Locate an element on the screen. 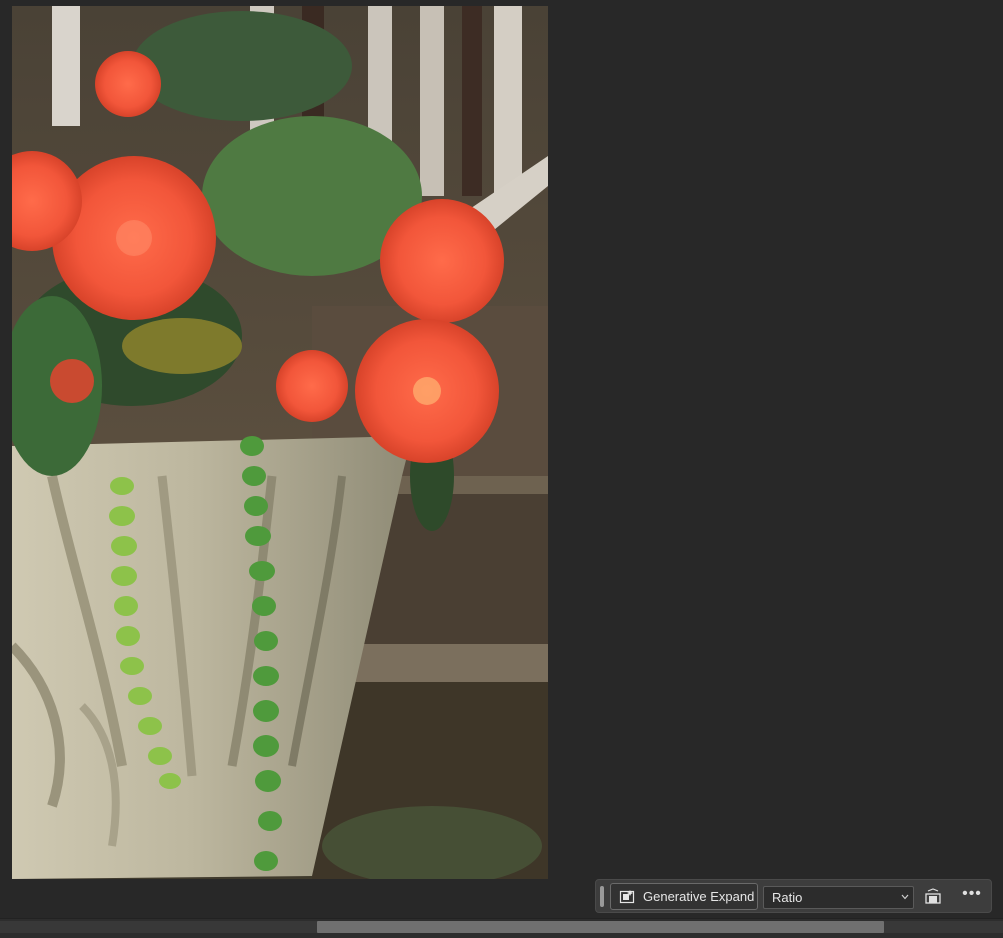 The image size is (1003, 938). contextual-task-bar: Generative Expand Ratio ••• is located at coordinates (793, 896).